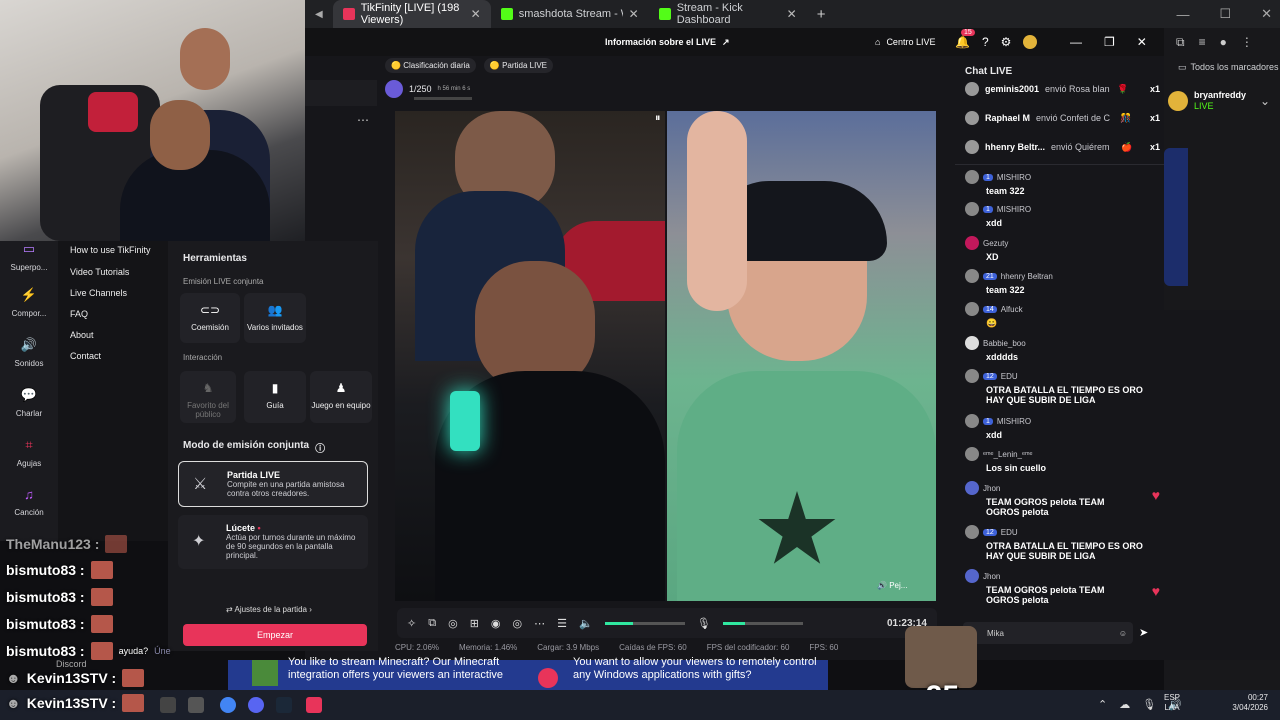  What do you see at coordinates (1241, 703) in the screenshot?
I see `clock: 00:27 3/04/2026` at bounding box center [1241, 703].